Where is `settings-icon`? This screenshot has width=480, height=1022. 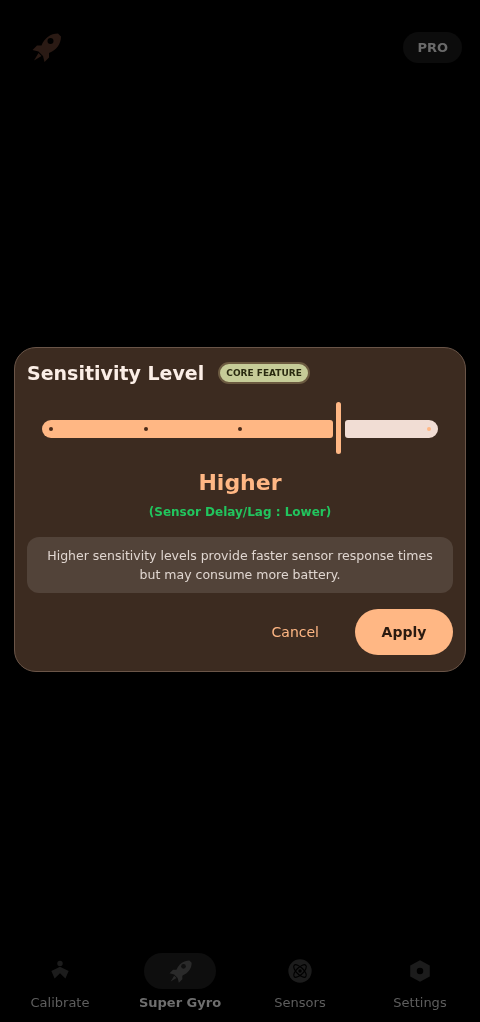
settings-icon is located at coordinates (420, 971).